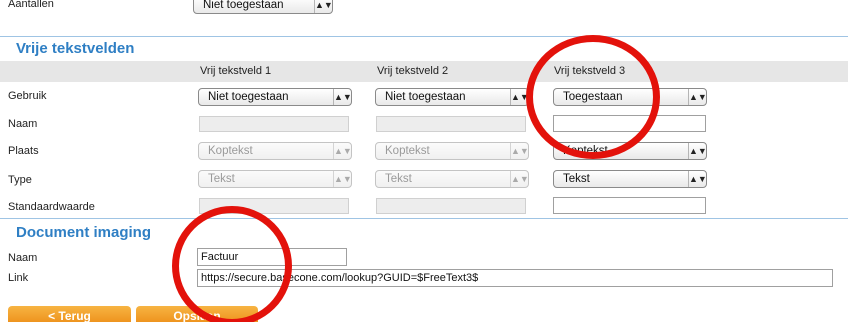 Image resolution: width=848 pixels, height=322 pixels. Describe the element at coordinates (452, 179) in the screenshot. I see `type-select-2: Tekst ▲▼` at that location.